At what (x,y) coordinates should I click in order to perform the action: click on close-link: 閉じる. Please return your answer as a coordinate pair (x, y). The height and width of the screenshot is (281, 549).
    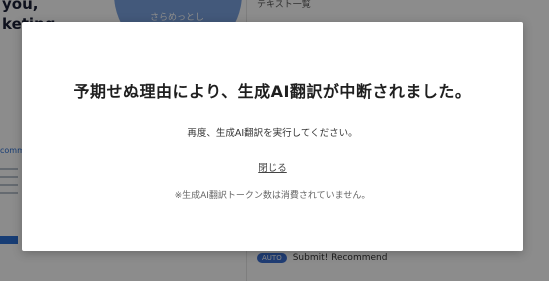
    Looking at the image, I should click on (272, 168).